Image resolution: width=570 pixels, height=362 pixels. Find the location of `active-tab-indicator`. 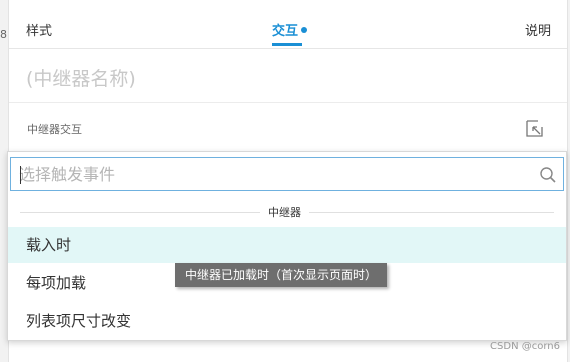

active-tab-indicator is located at coordinates (287, 44).